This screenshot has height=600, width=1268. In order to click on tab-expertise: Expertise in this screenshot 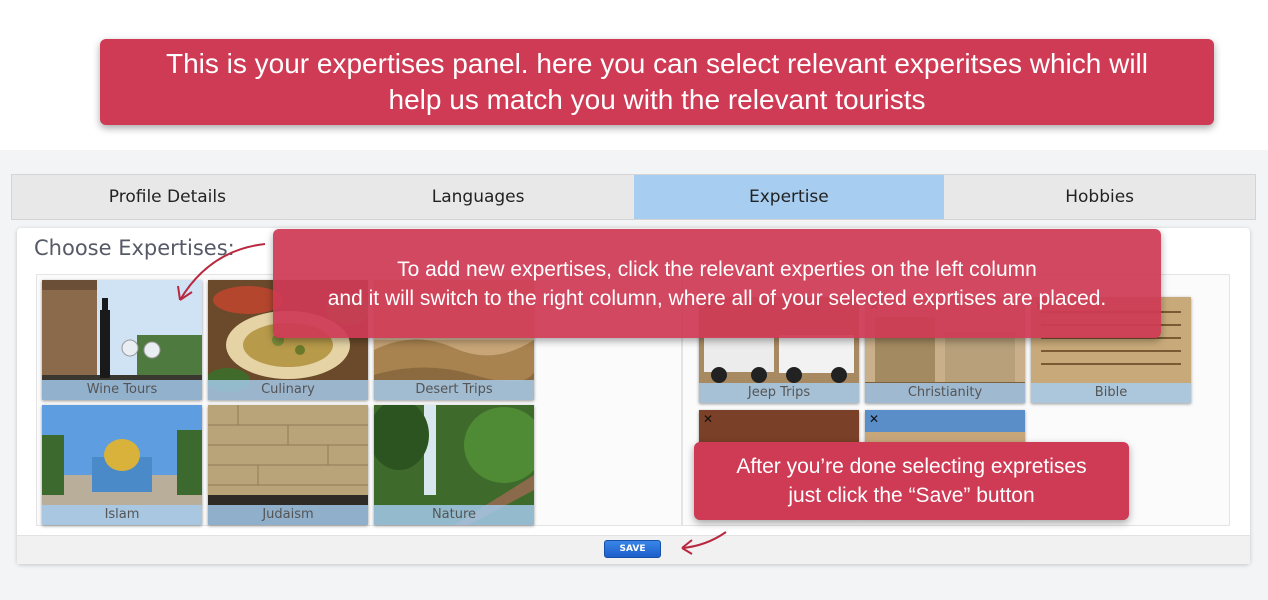, I will do `click(789, 197)`.